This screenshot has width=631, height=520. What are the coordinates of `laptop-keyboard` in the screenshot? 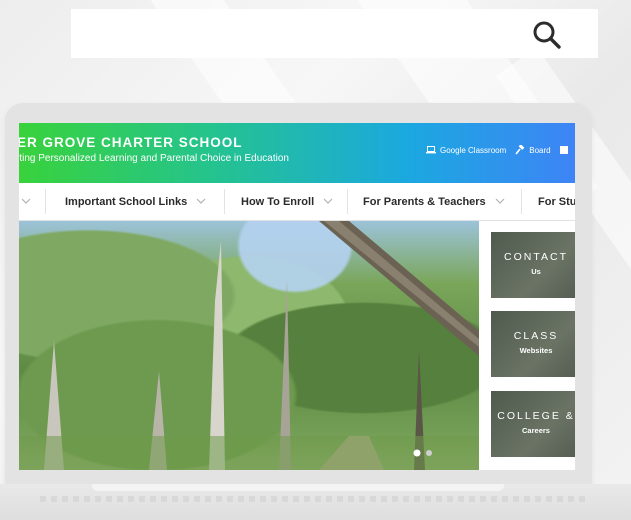 It's located at (315, 499).